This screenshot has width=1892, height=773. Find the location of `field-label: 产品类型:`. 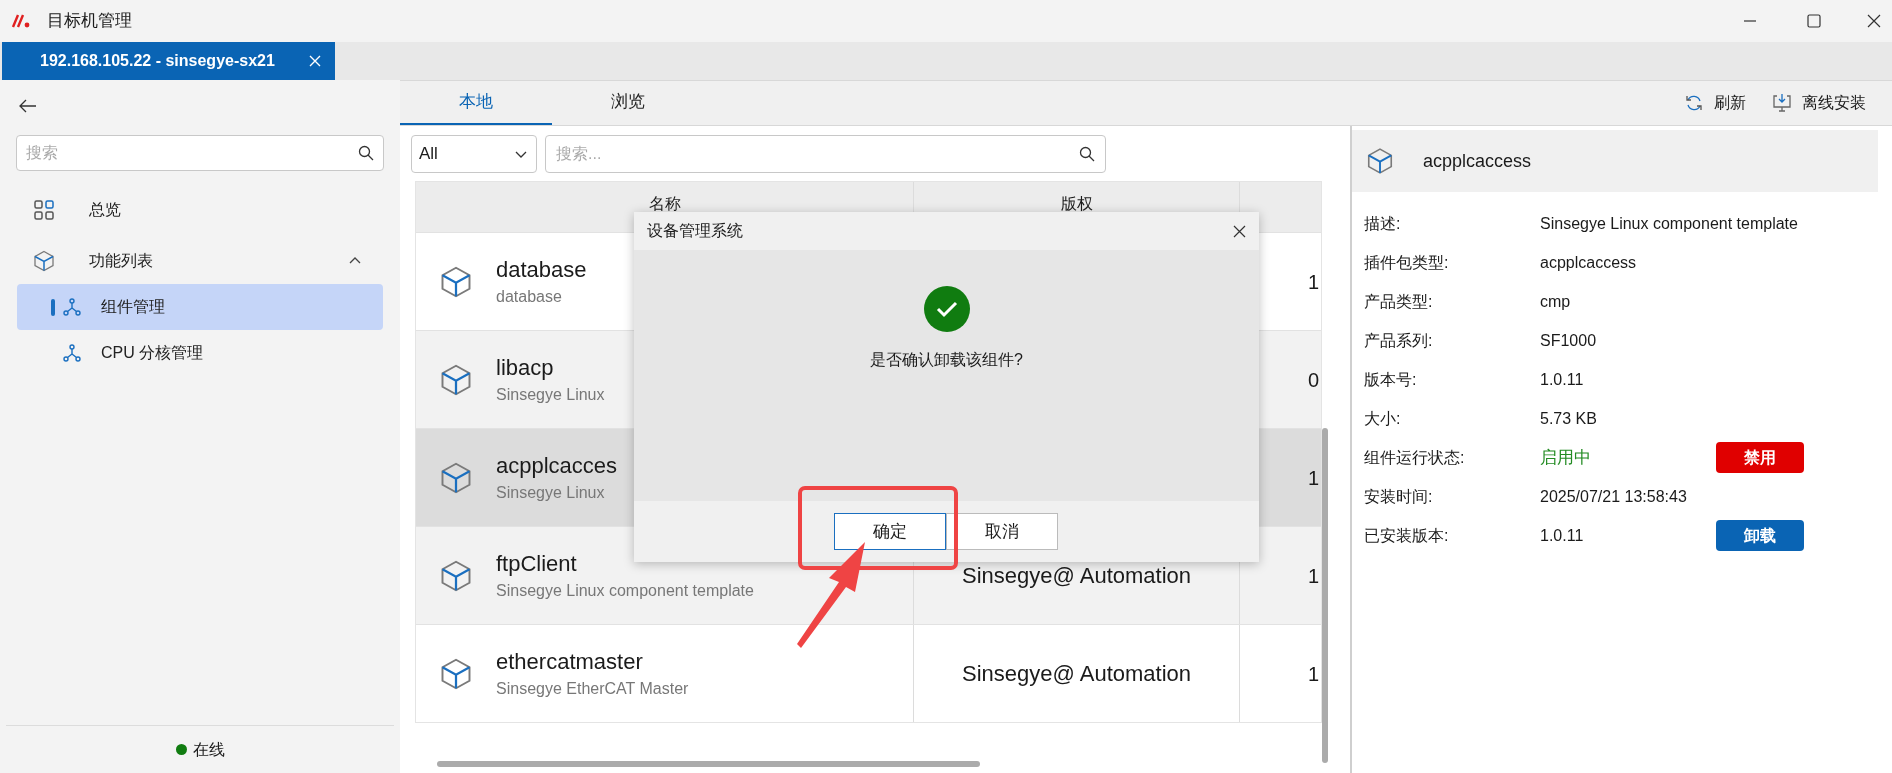

field-label: 产品类型: is located at coordinates (1399, 301).